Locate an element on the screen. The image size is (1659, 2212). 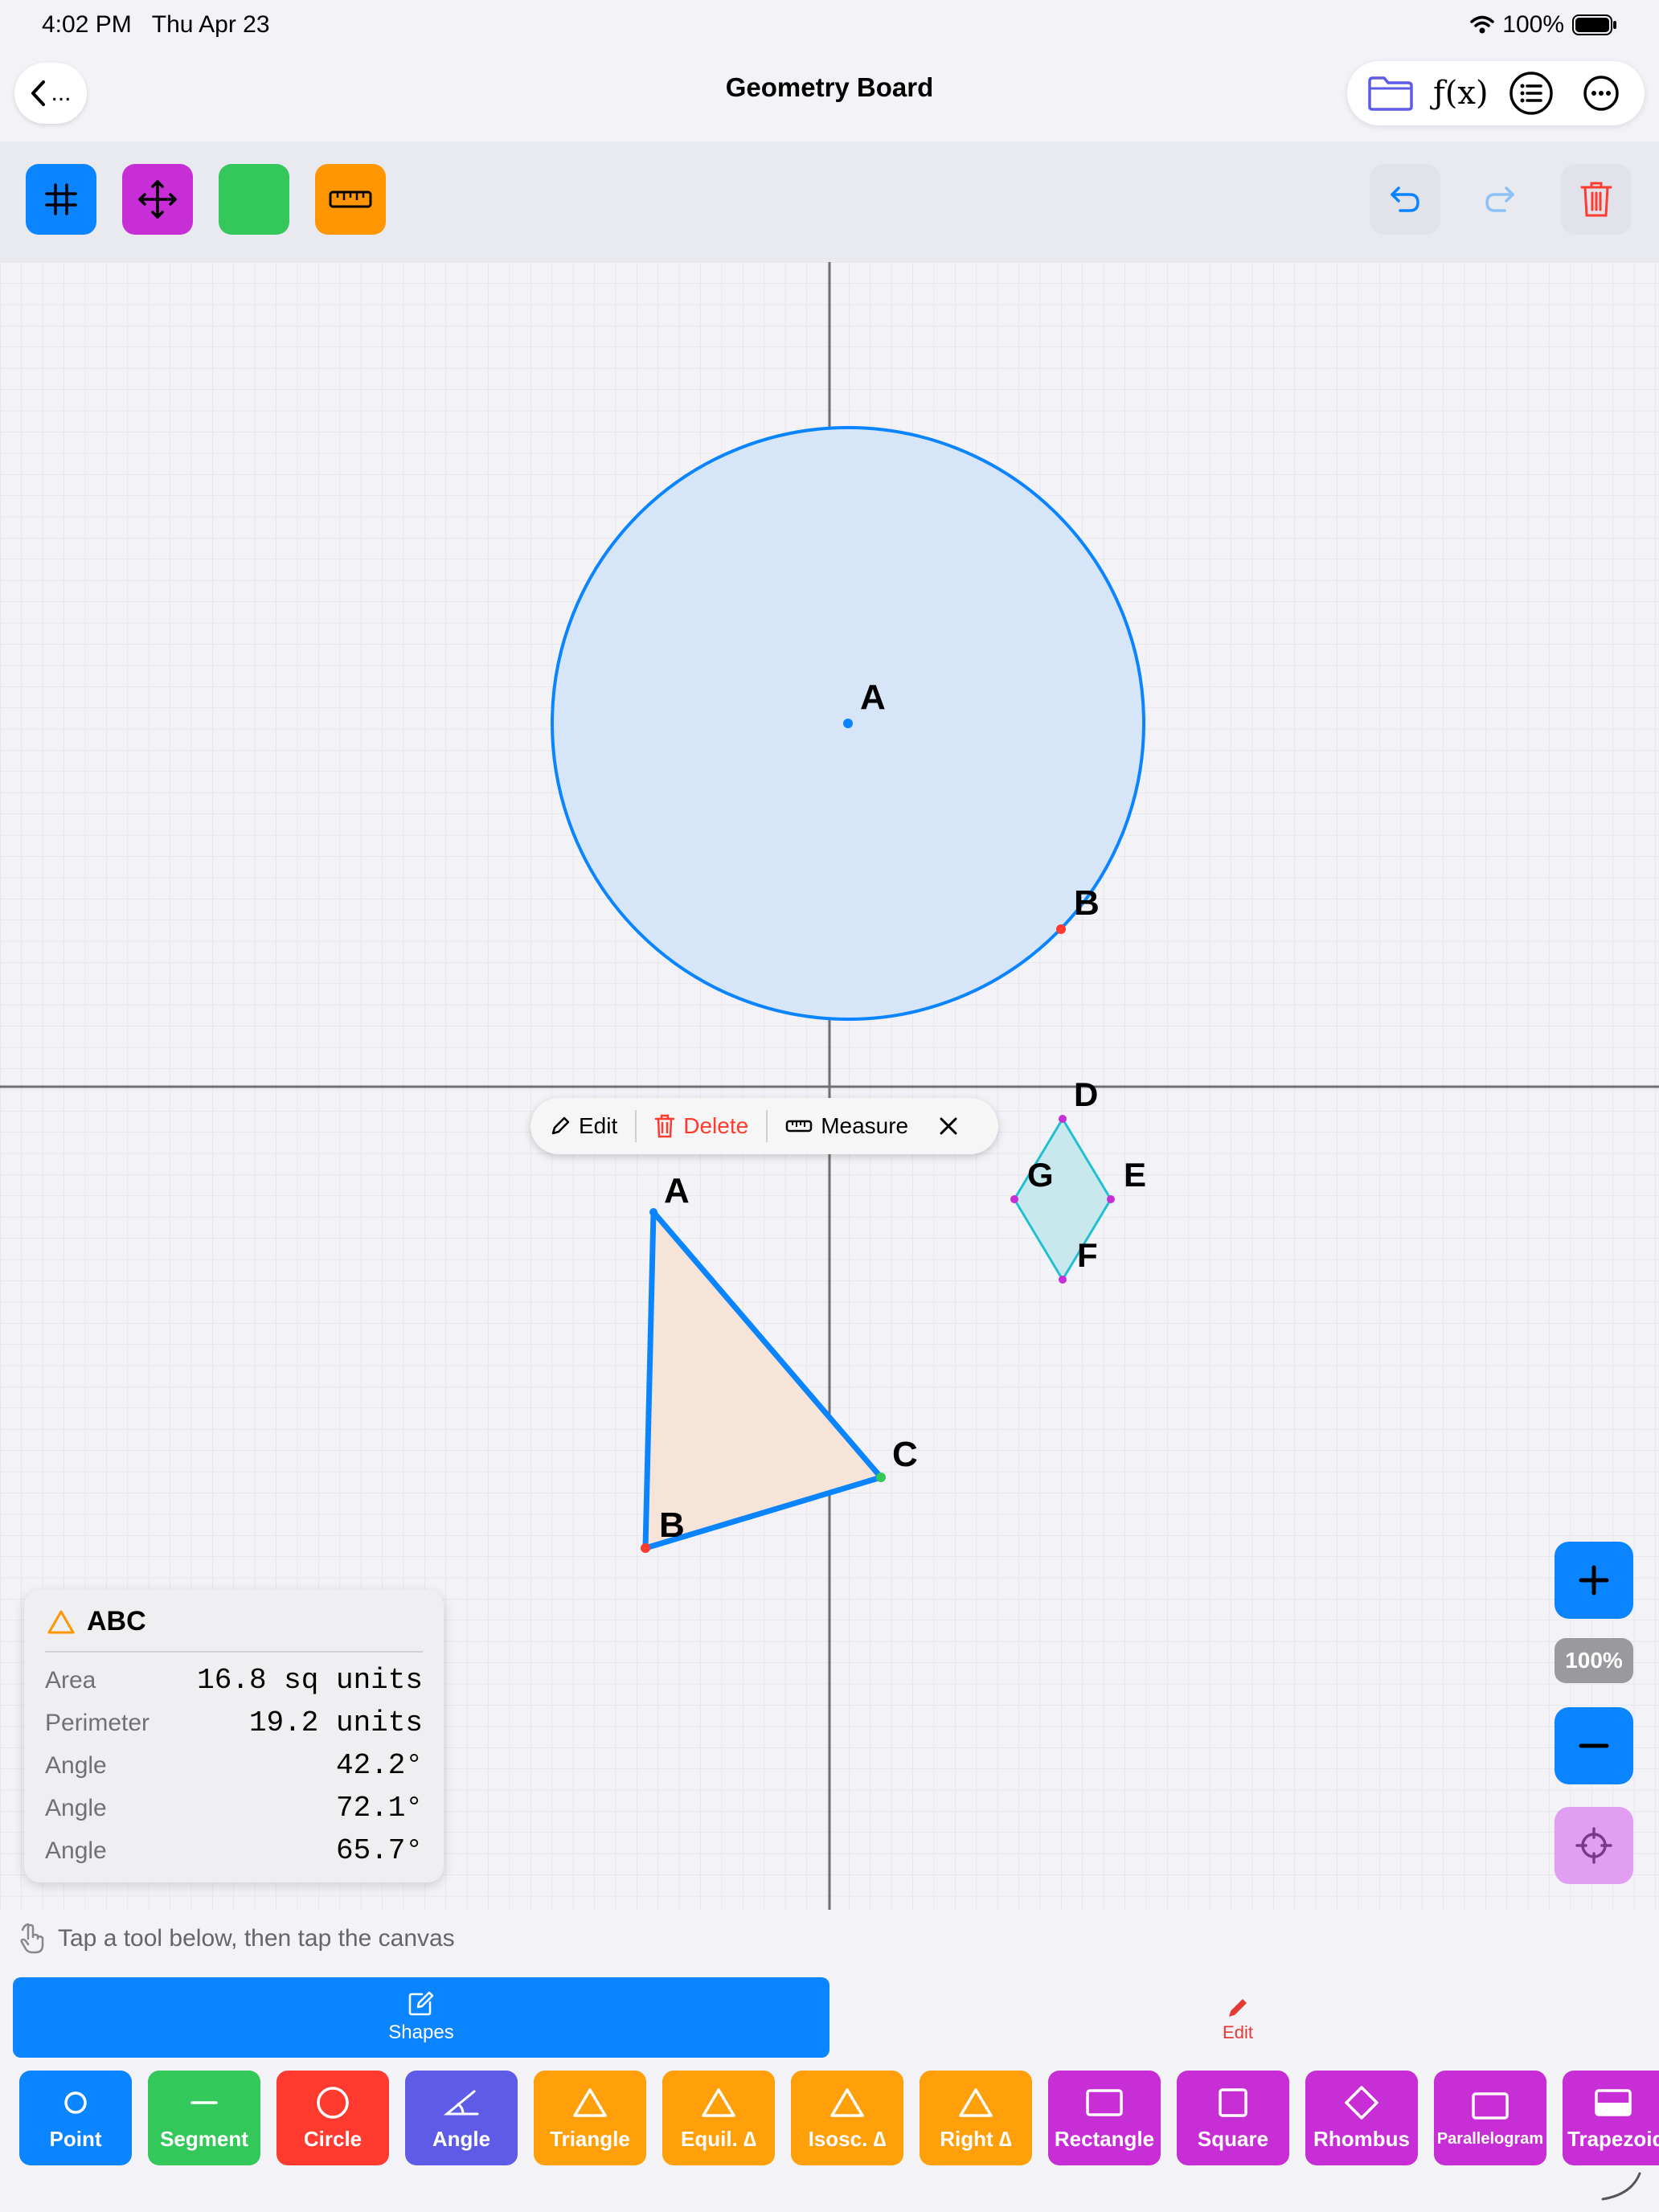
zoom-in-button is located at coordinates (1594, 1580).